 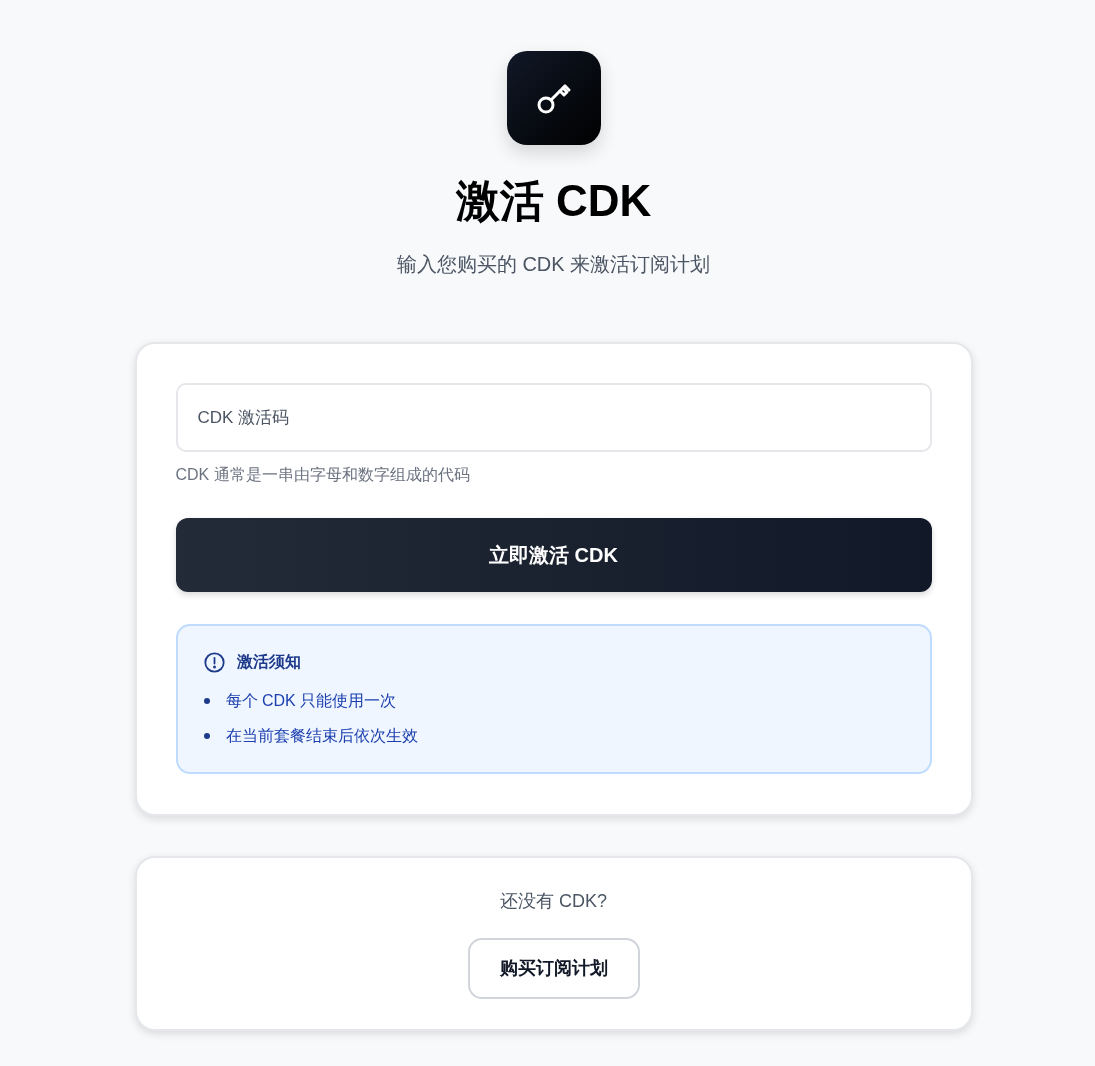 What do you see at coordinates (553, 98) in the screenshot?
I see `key-logo-icon` at bounding box center [553, 98].